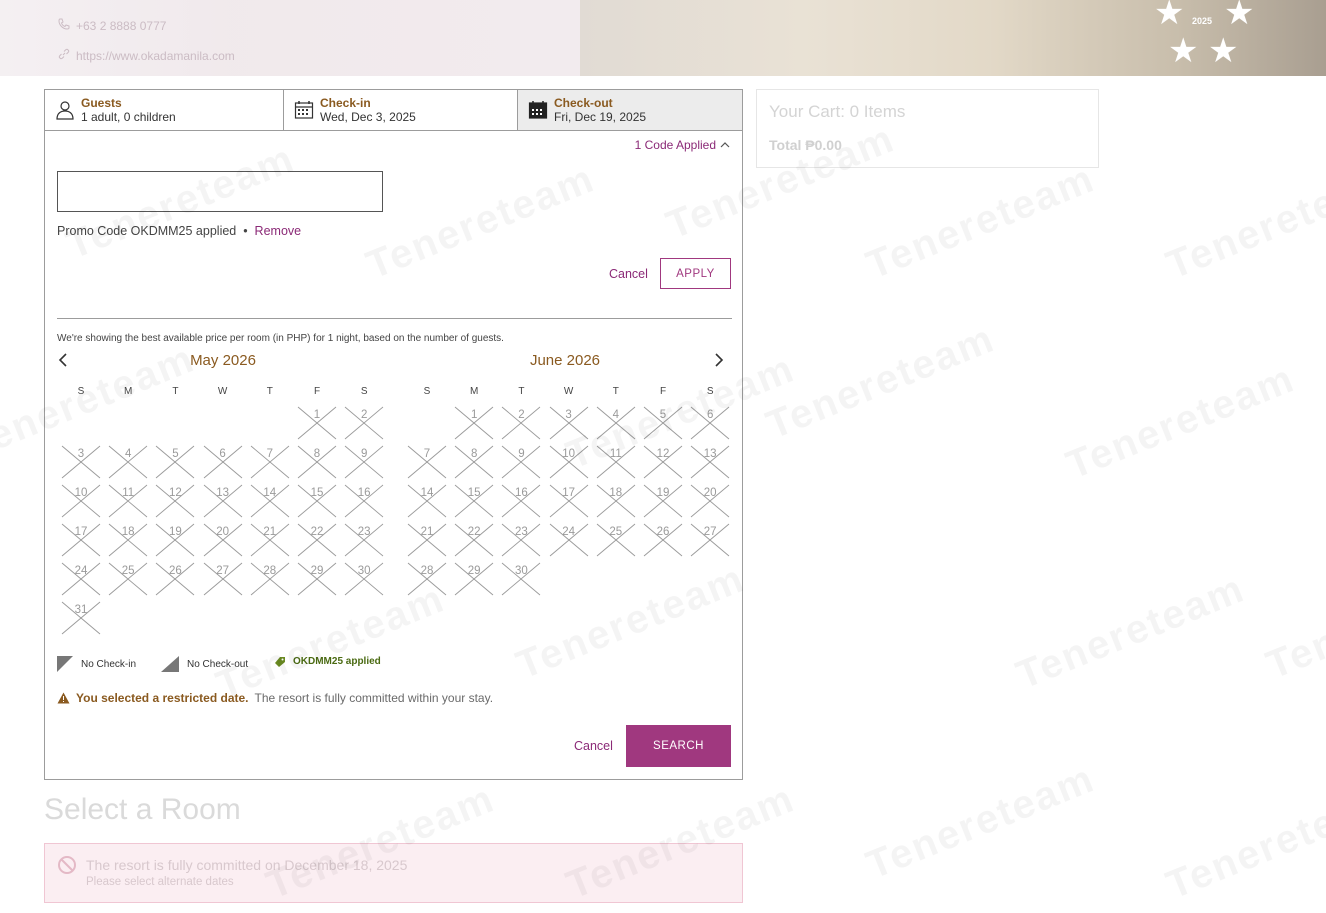 This screenshot has width=1326, height=913. What do you see at coordinates (81, 618) in the screenshot?
I see `calendar-day: 31` at bounding box center [81, 618].